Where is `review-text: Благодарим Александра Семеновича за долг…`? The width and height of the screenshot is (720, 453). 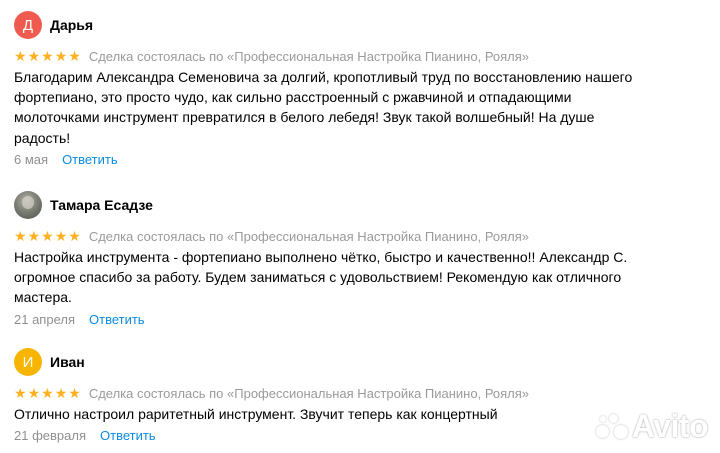
review-text: Благодарим Александра Семеновича за долг… is located at coordinates (323, 107).